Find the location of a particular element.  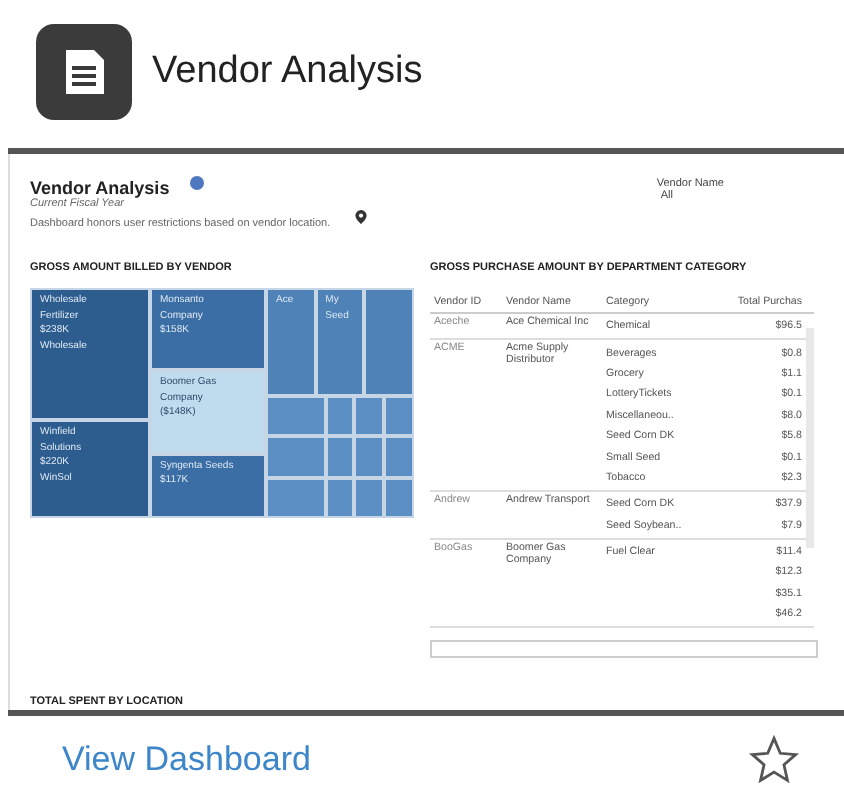

card-title: Vendor Analysis is located at coordinates (287, 72).